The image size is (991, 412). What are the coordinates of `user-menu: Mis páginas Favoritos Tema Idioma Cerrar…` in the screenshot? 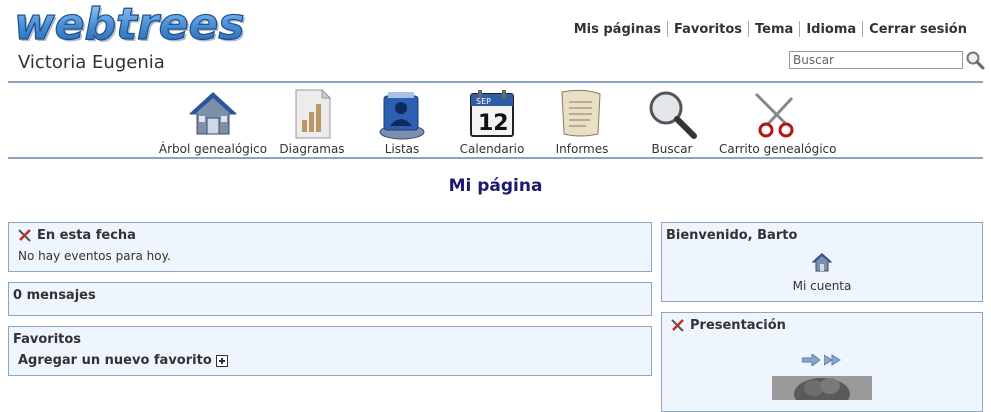 It's located at (770, 29).